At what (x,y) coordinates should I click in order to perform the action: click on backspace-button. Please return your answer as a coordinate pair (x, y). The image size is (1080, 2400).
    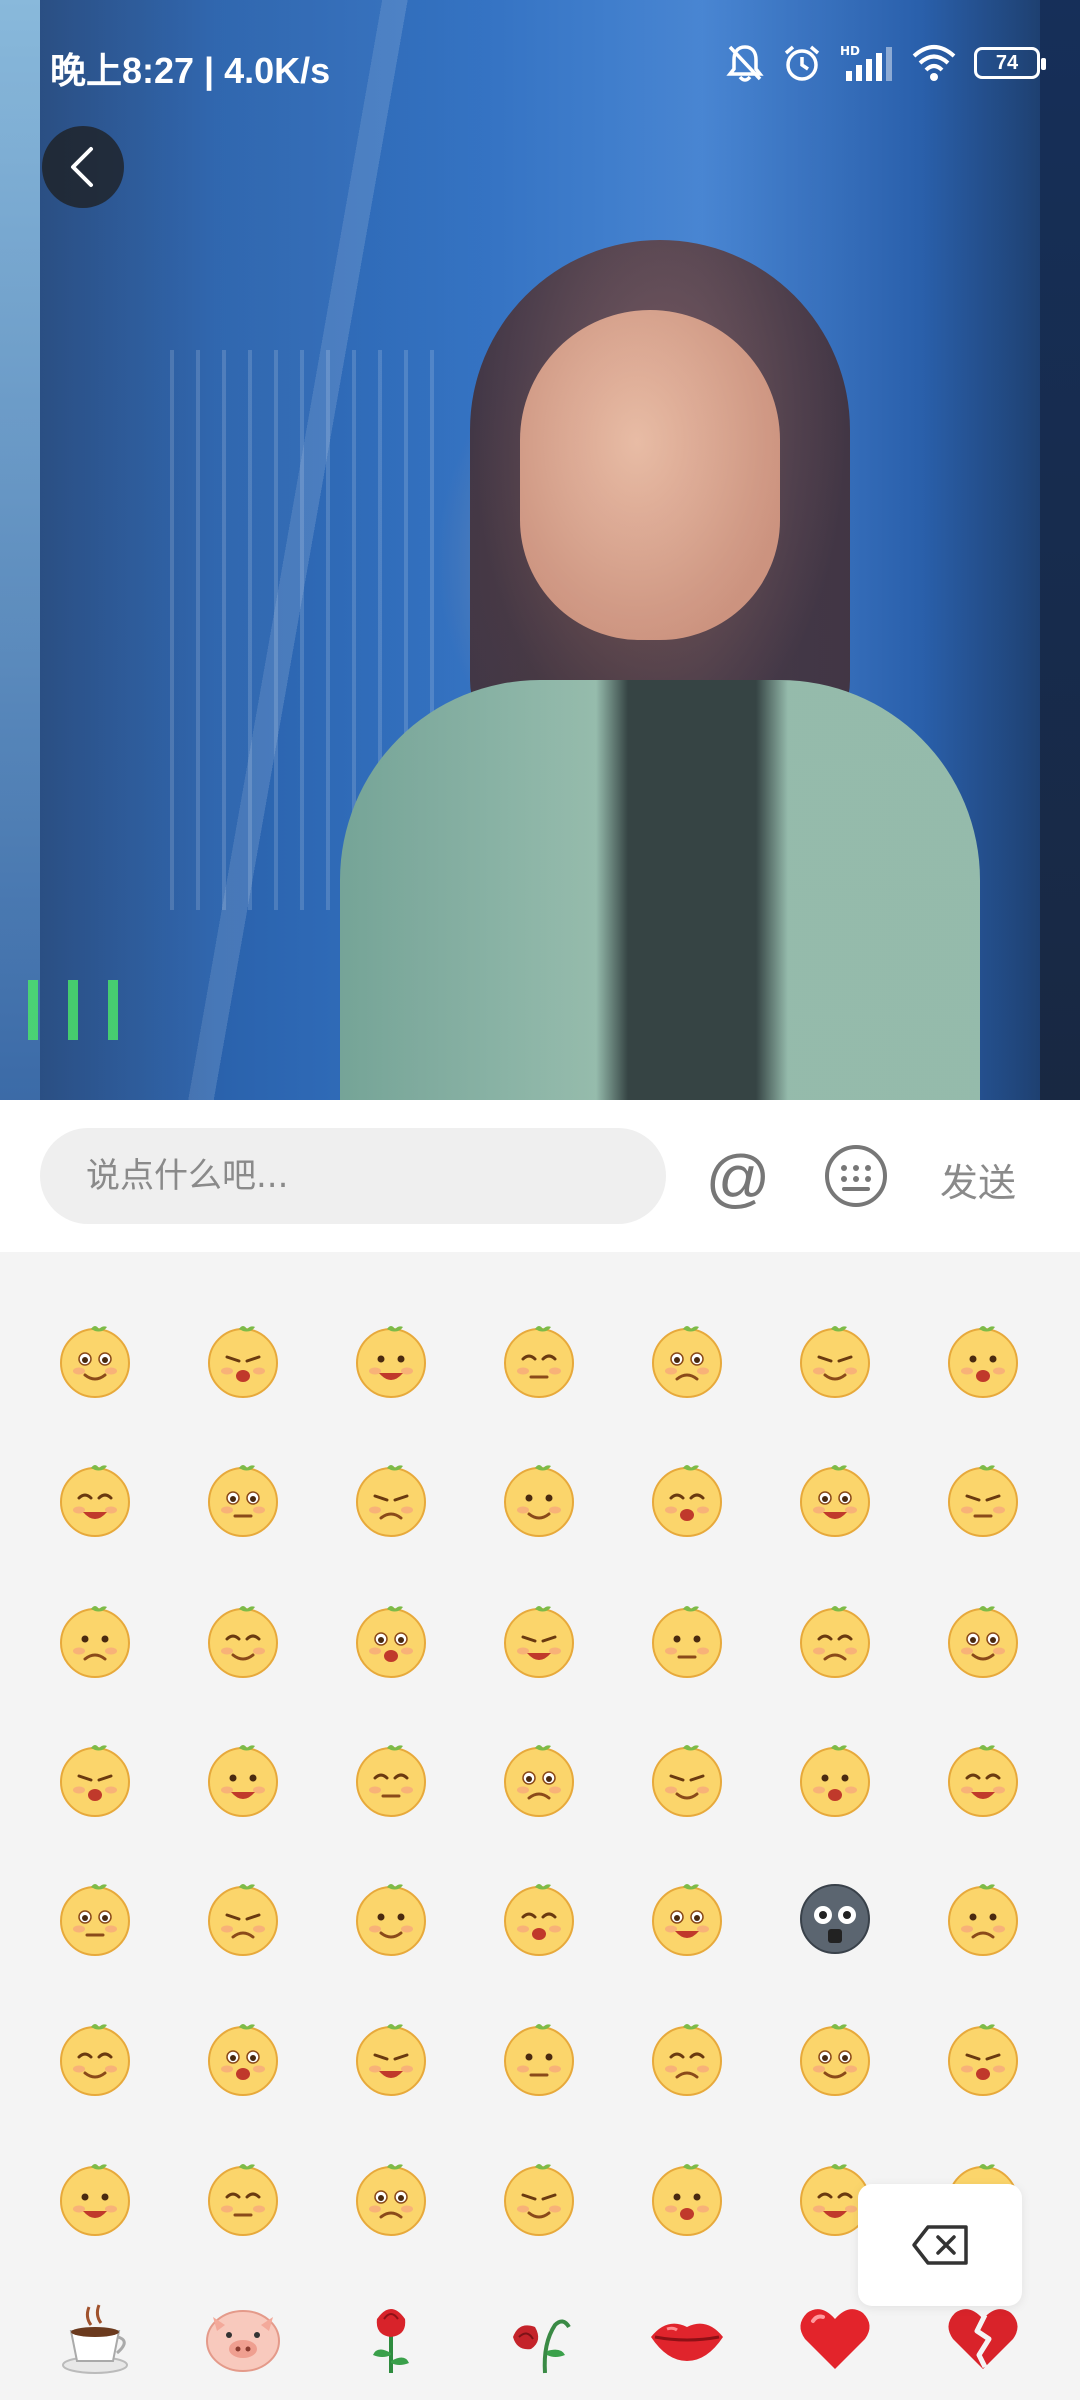
    Looking at the image, I should click on (940, 2245).